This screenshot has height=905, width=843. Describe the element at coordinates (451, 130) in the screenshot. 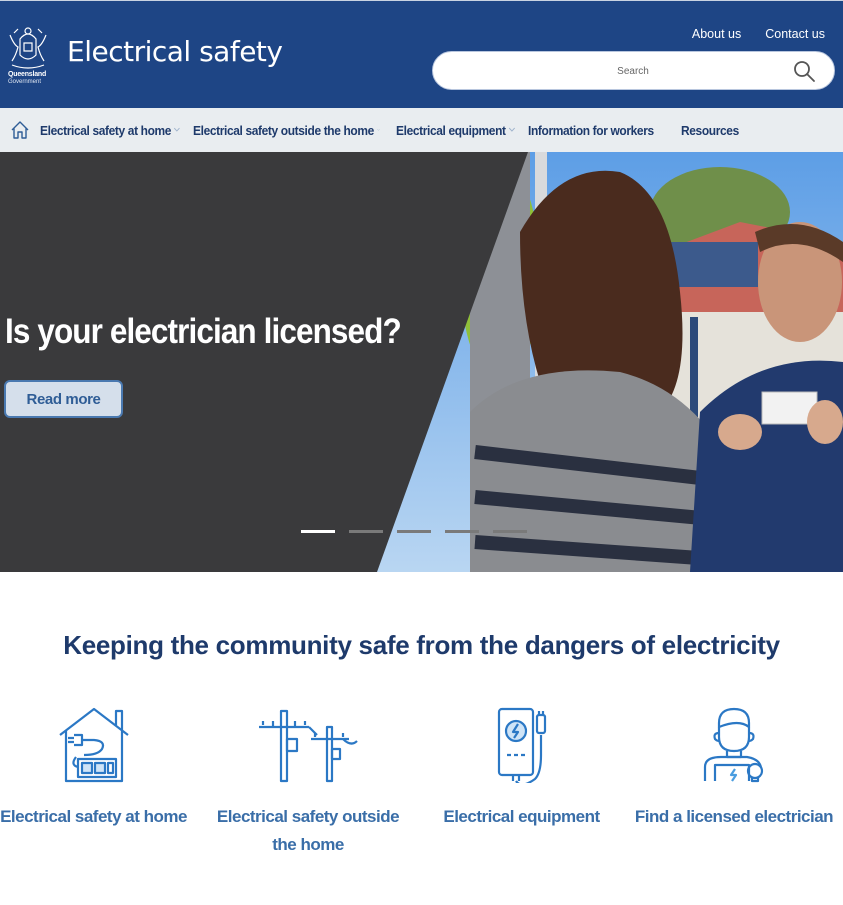

I see `nav-item-label: Electrical equipment` at that location.